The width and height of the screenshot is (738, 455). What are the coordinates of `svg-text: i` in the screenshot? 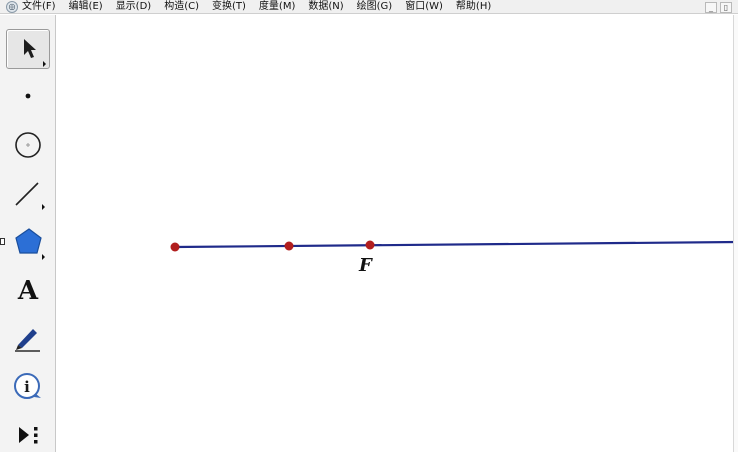 It's located at (27, 387).